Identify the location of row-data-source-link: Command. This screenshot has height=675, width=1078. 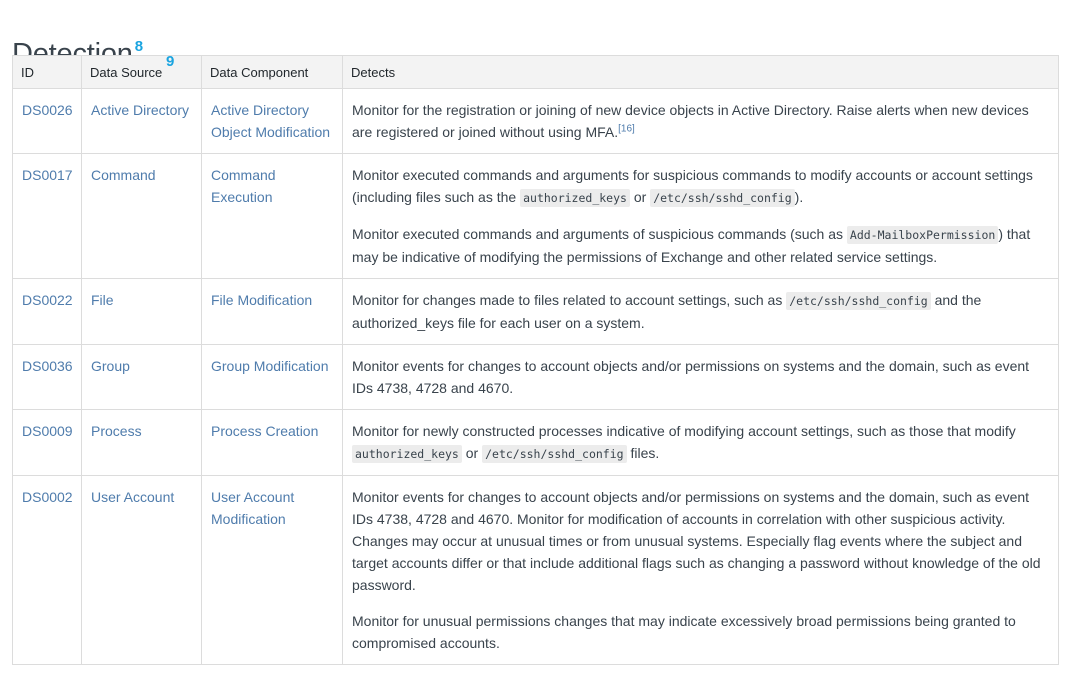
(141, 216).